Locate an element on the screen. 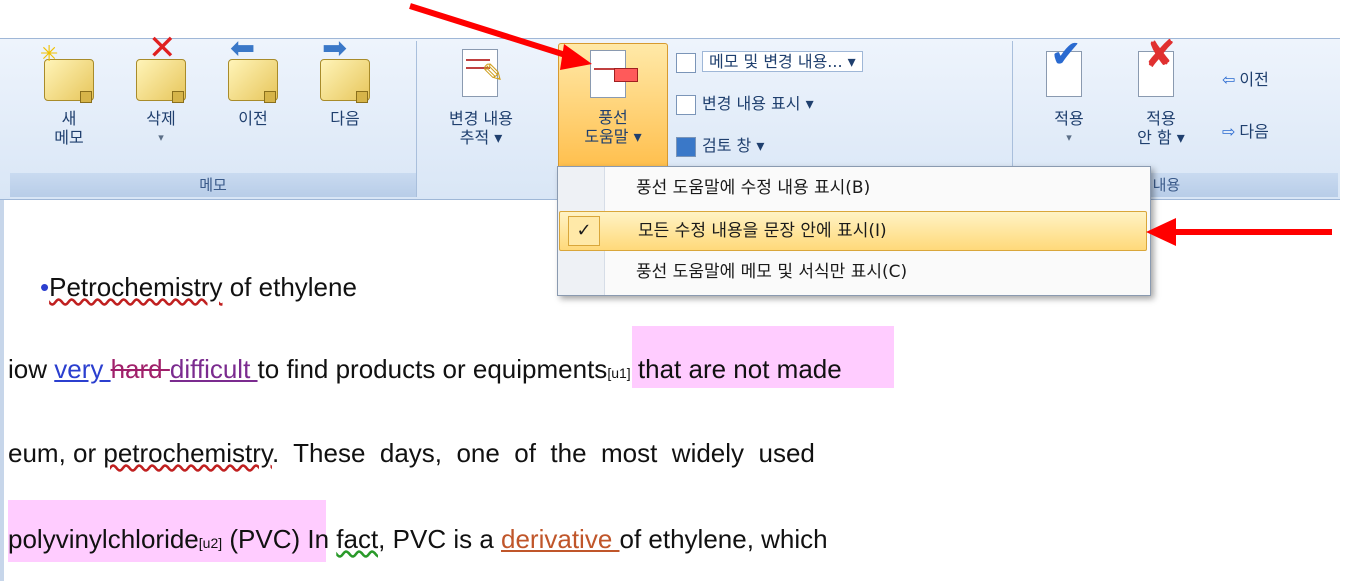 The height and width of the screenshot is (581, 1350). next-change-button: ⇨ 다음 is located at coordinates (1245, 132).